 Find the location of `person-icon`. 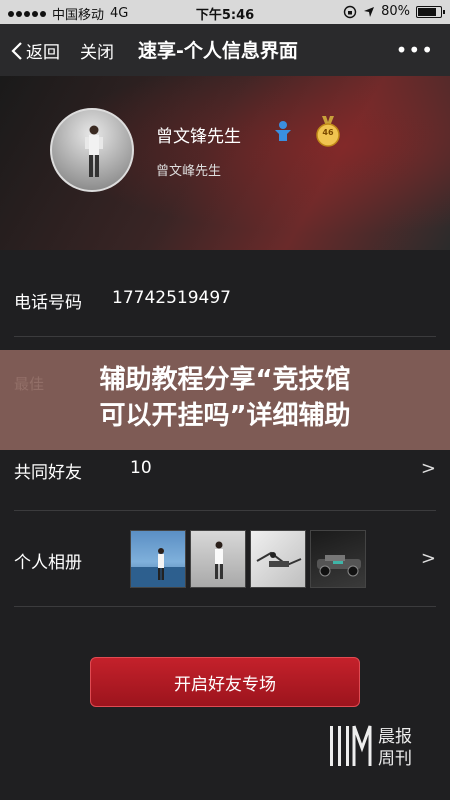

person-icon is located at coordinates (94, 151).